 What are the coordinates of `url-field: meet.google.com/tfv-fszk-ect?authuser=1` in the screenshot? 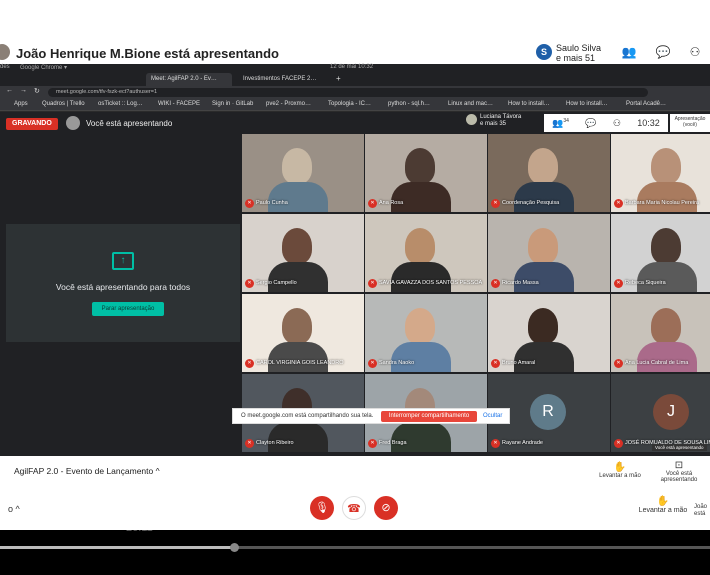 It's located at (348, 92).